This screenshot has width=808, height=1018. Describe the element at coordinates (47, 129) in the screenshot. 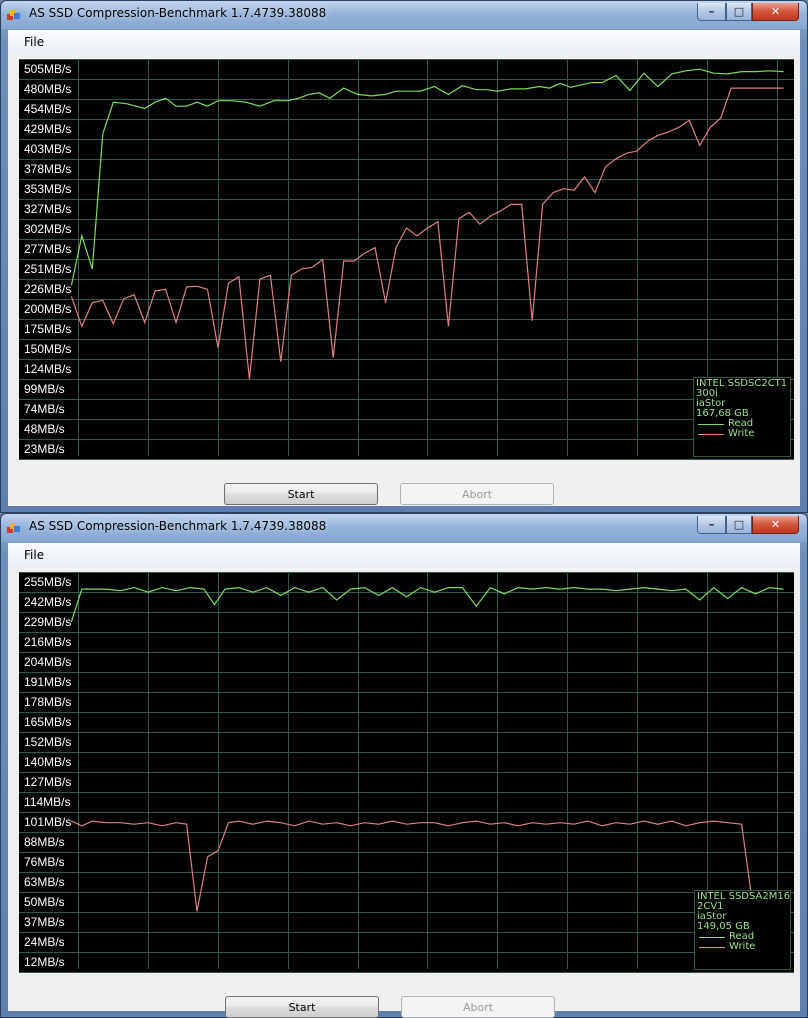

I see `y-tick-label: 429MB/s` at that location.